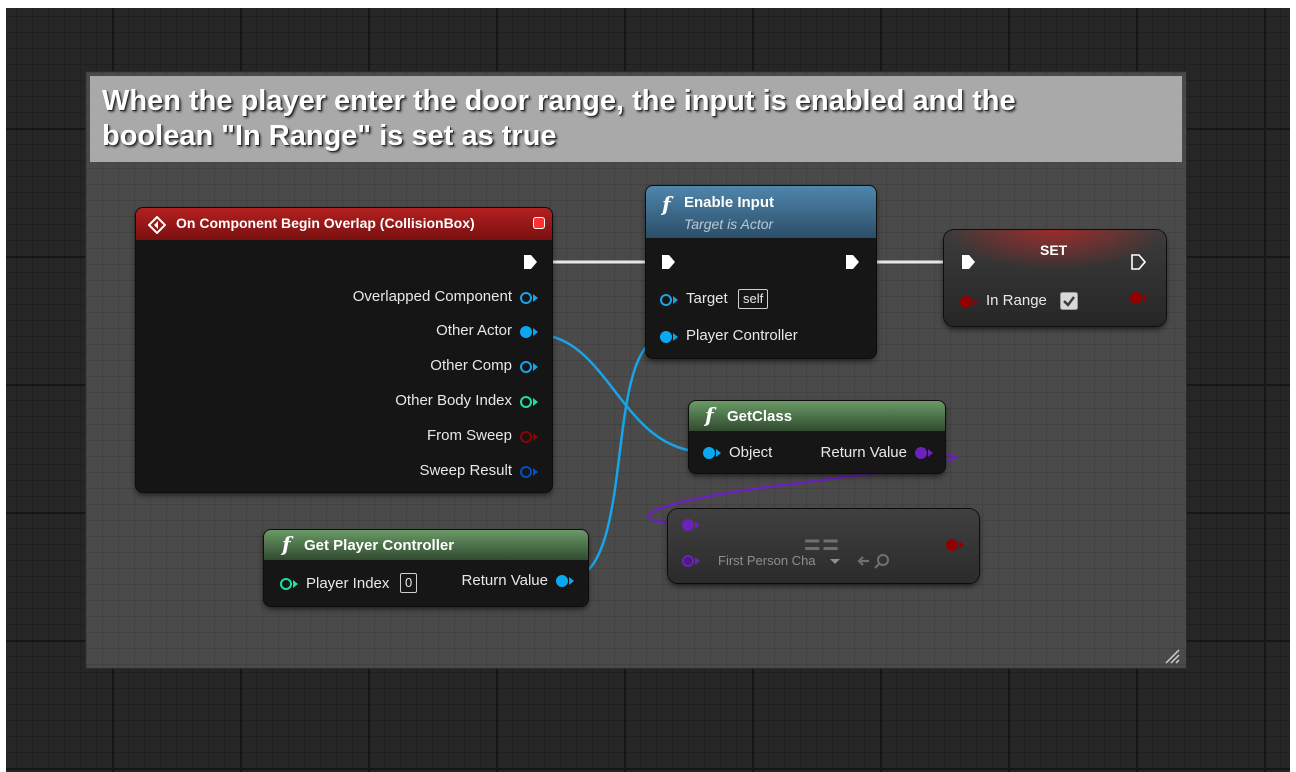 This screenshot has width=1296, height=772. Describe the element at coordinates (379, 545) in the screenshot. I see `node-title: Get Player Controller` at that location.